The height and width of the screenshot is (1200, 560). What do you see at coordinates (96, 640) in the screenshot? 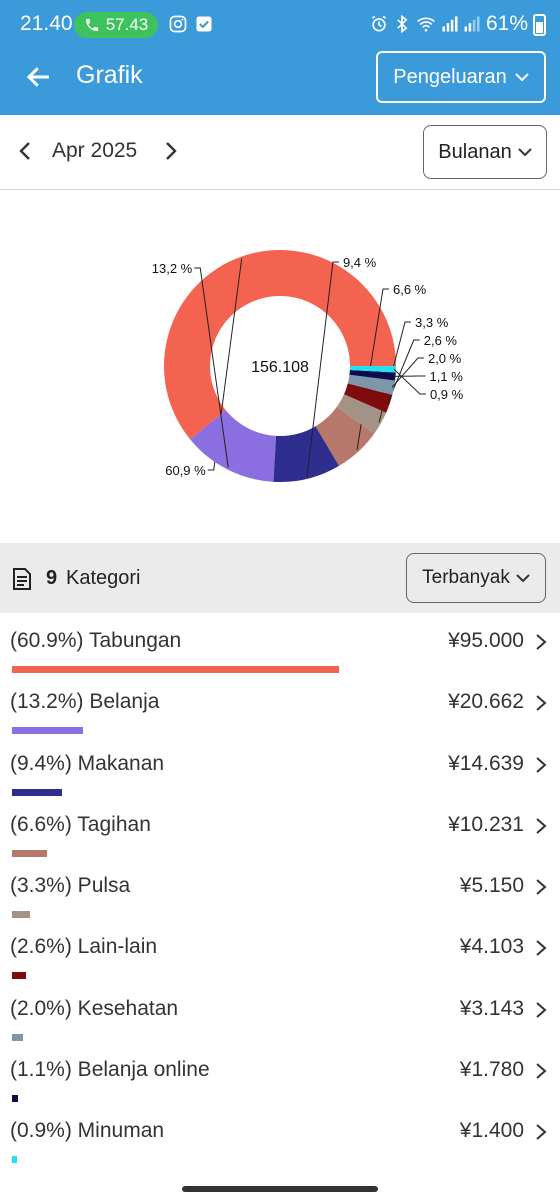
I see `category-name: (60.9%) Tabungan` at bounding box center [96, 640].